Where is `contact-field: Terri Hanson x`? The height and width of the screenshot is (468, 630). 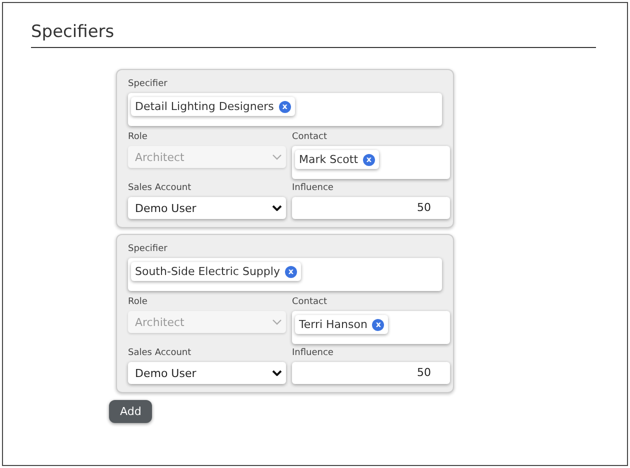
contact-field: Terri Hanson x is located at coordinates (371, 327).